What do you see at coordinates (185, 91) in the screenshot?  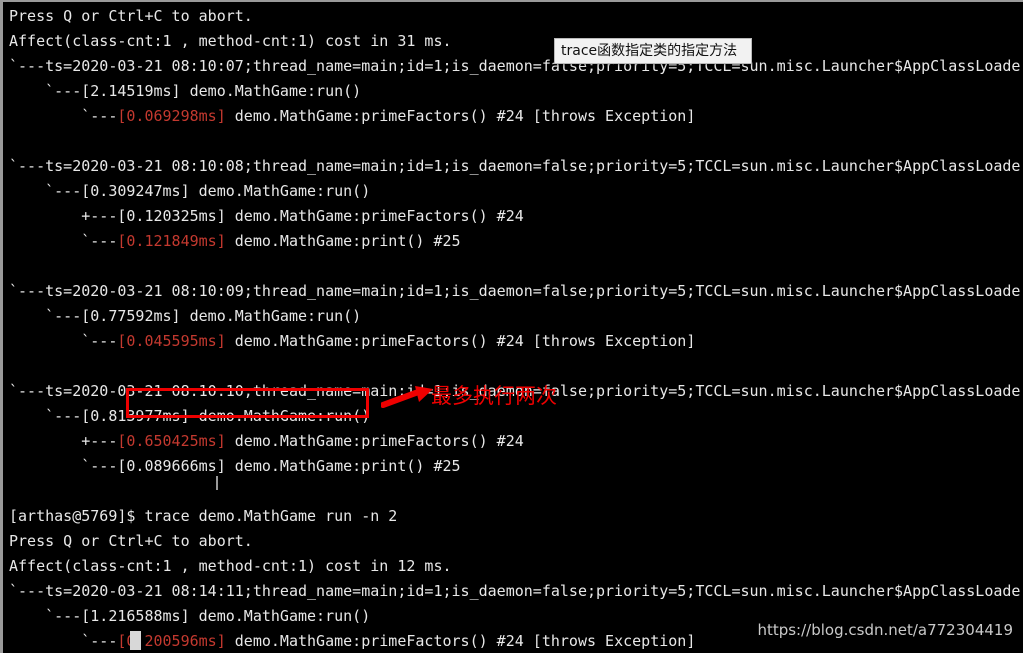 I see `terminal-text: `---[2.14519ms] demo.MathGame:run()` at bounding box center [185, 91].